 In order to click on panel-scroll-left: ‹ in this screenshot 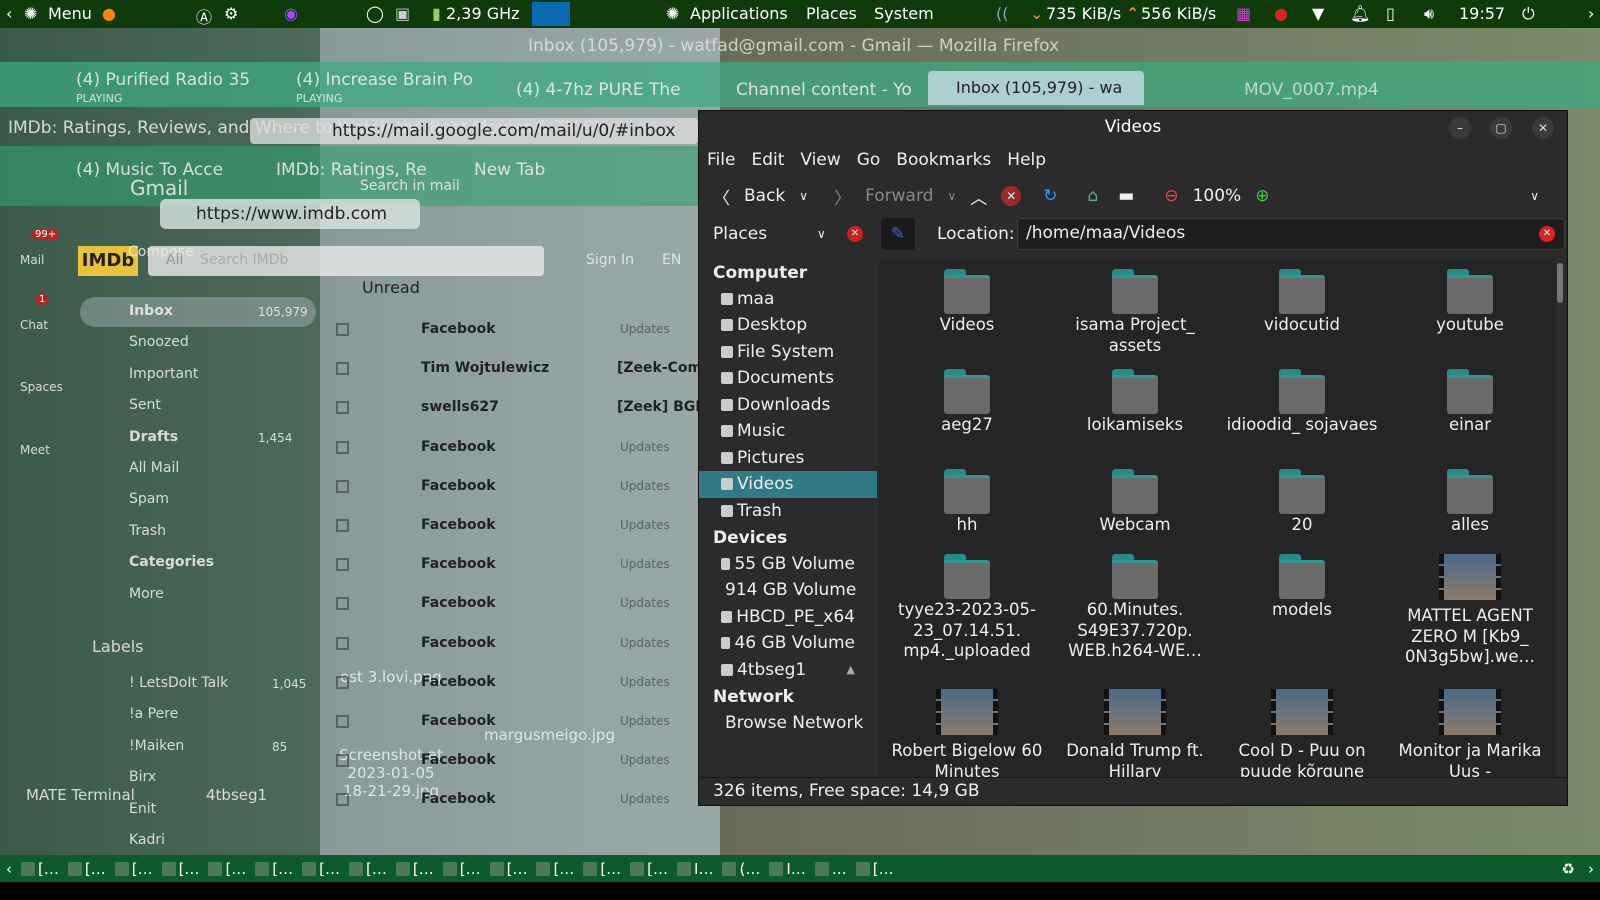, I will do `click(9, 13)`.